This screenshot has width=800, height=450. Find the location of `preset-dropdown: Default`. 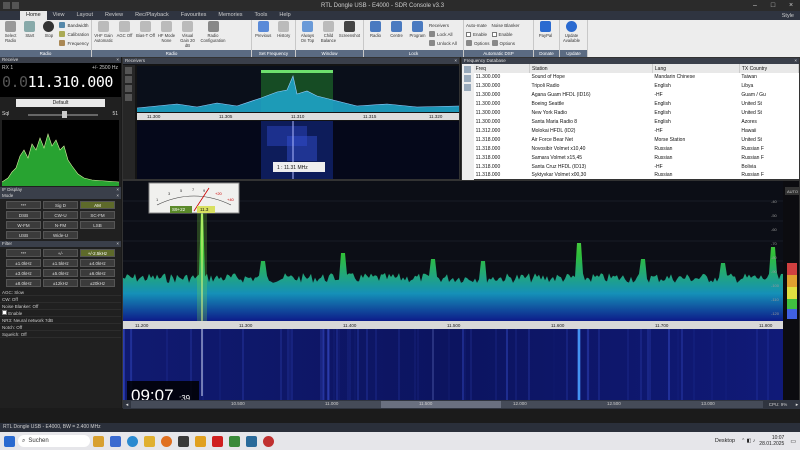

preset-dropdown: Default is located at coordinates (60, 103).